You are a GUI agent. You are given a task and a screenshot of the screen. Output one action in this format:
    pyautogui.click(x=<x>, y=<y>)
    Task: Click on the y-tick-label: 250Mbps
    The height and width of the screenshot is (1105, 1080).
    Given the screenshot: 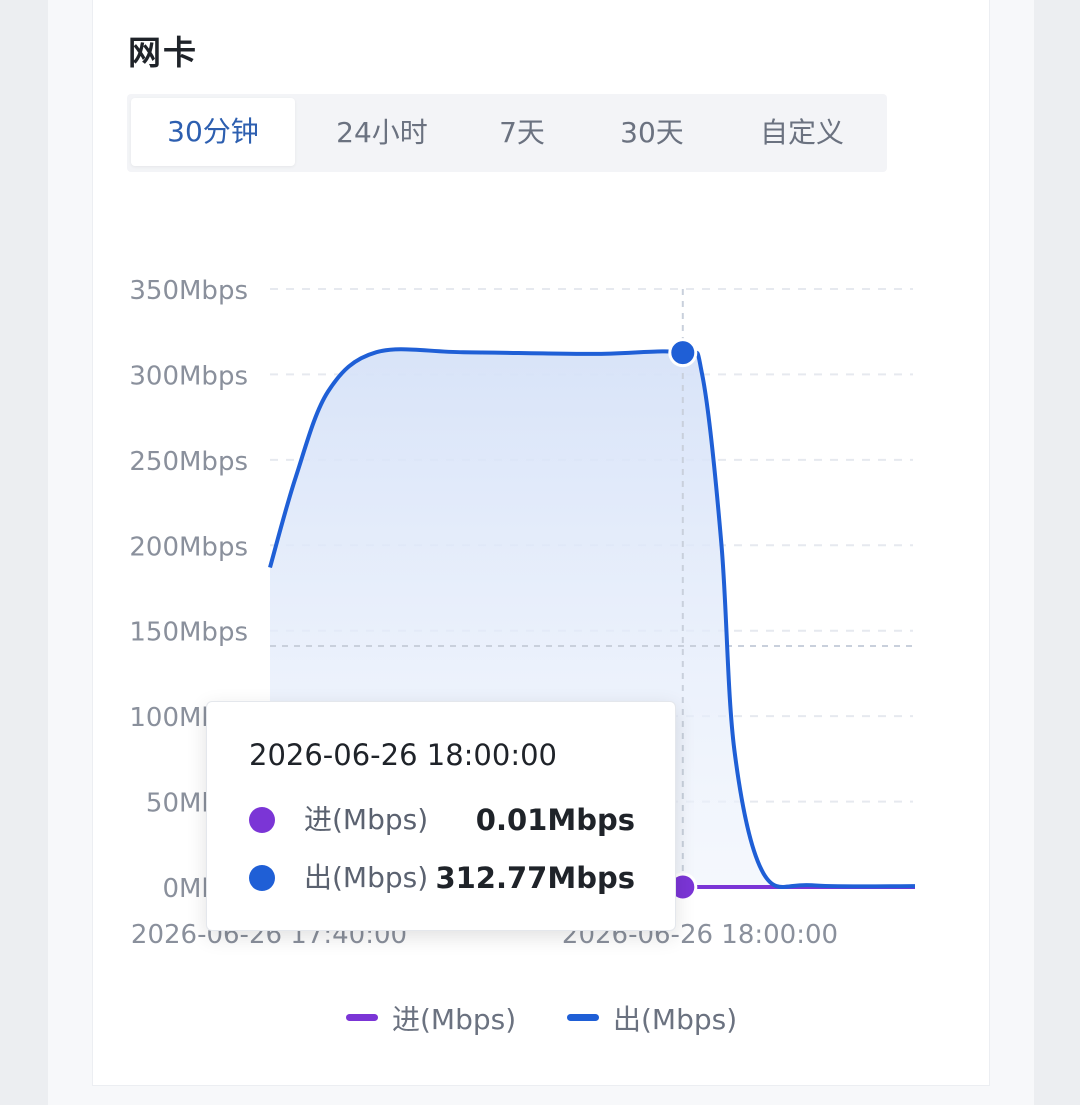 What is the action you would take?
    pyautogui.click(x=188, y=462)
    